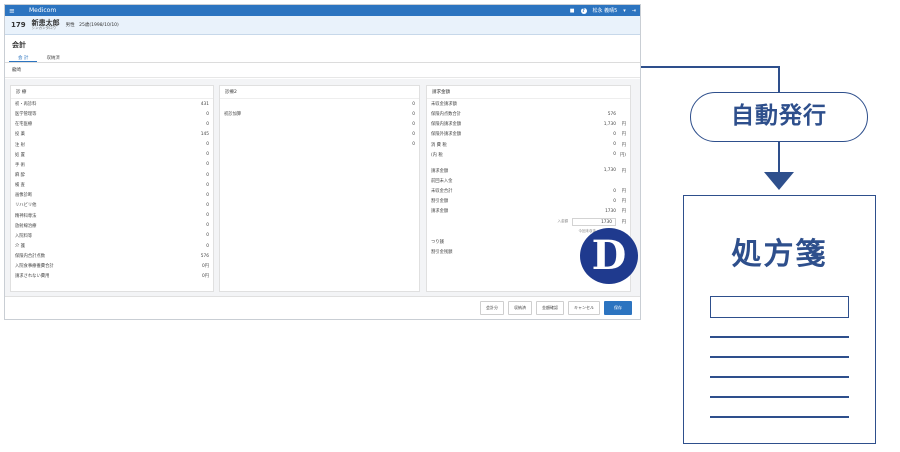 This screenshot has width=900, height=452. I want to click on row-label: 未収金請求額, so click(444, 105).